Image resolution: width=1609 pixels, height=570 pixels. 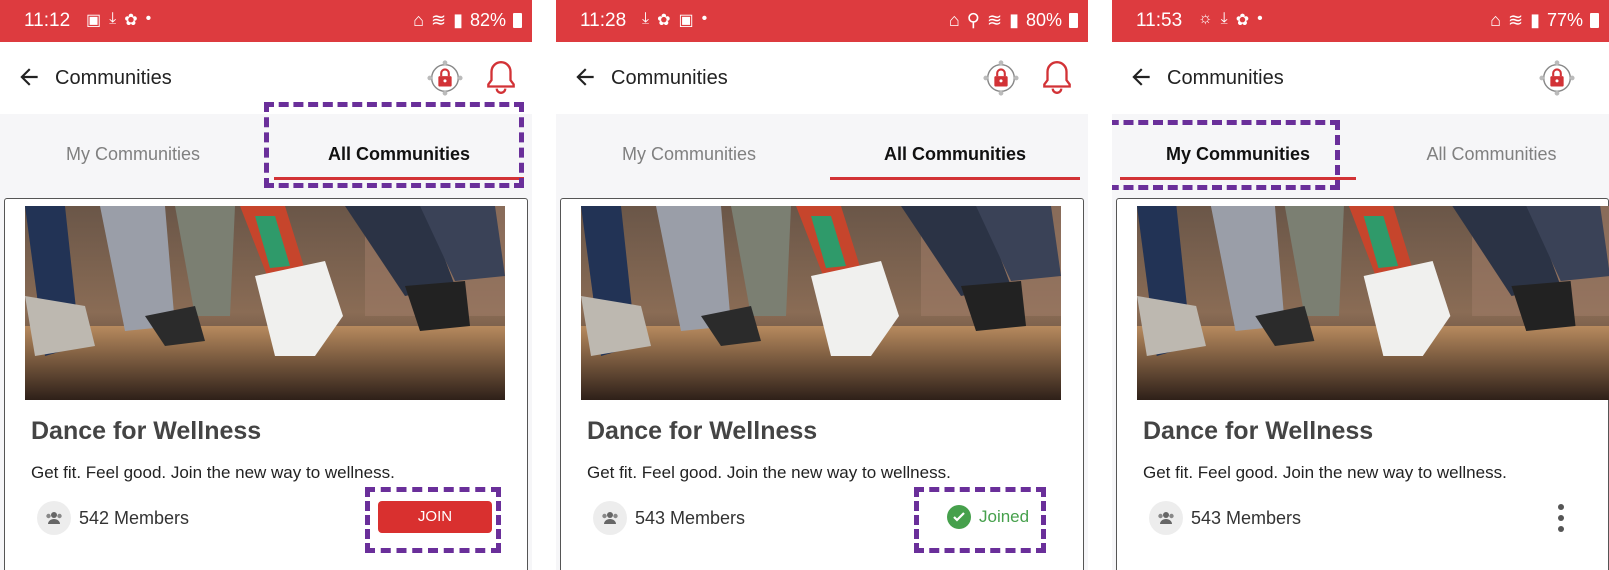 What do you see at coordinates (980, 520) in the screenshot?
I see `highlight-joined-status` at bounding box center [980, 520].